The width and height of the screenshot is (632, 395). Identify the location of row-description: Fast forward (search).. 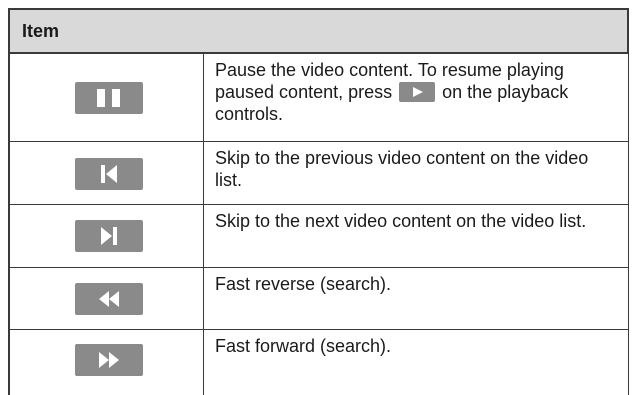
(303, 346).